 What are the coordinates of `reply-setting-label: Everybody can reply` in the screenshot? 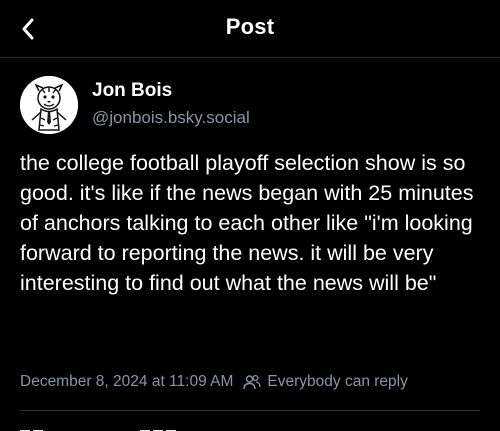 It's located at (337, 381).